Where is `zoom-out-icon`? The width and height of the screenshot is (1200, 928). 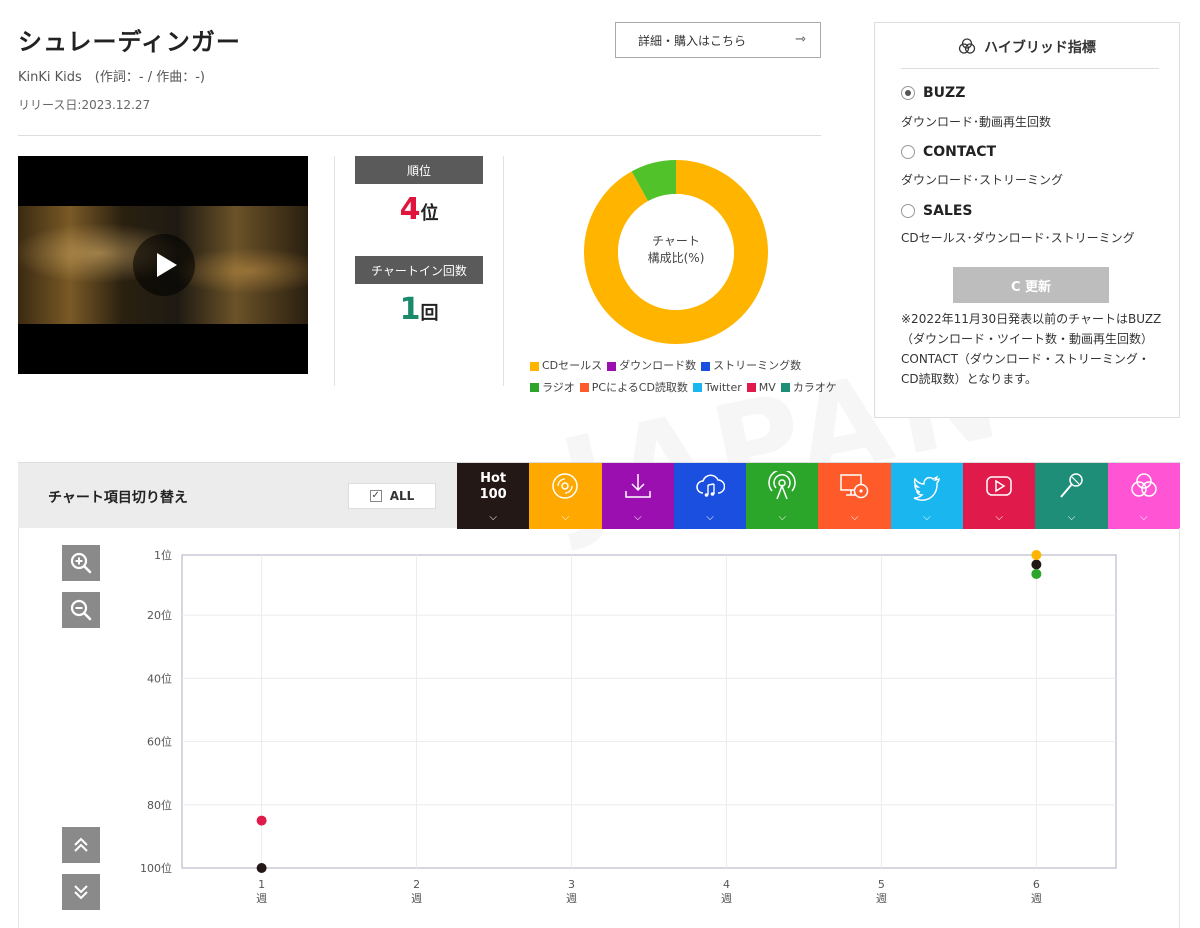 zoom-out-icon is located at coordinates (81, 610).